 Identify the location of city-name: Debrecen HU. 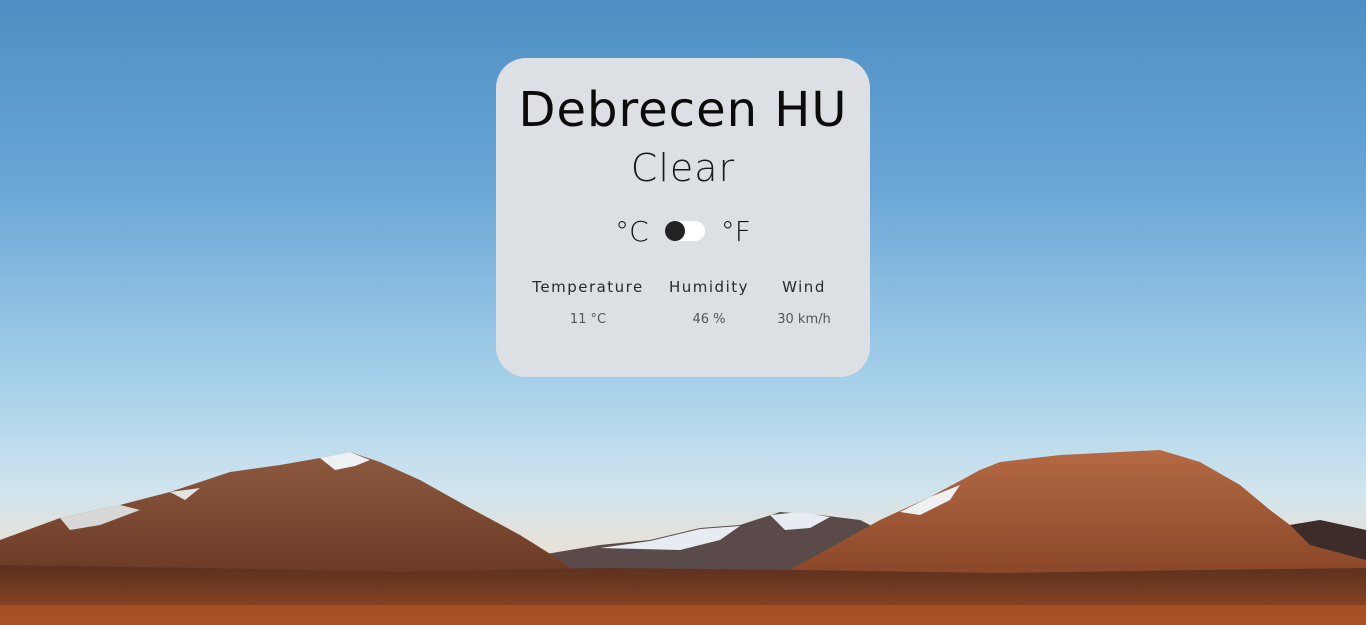
(683, 110).